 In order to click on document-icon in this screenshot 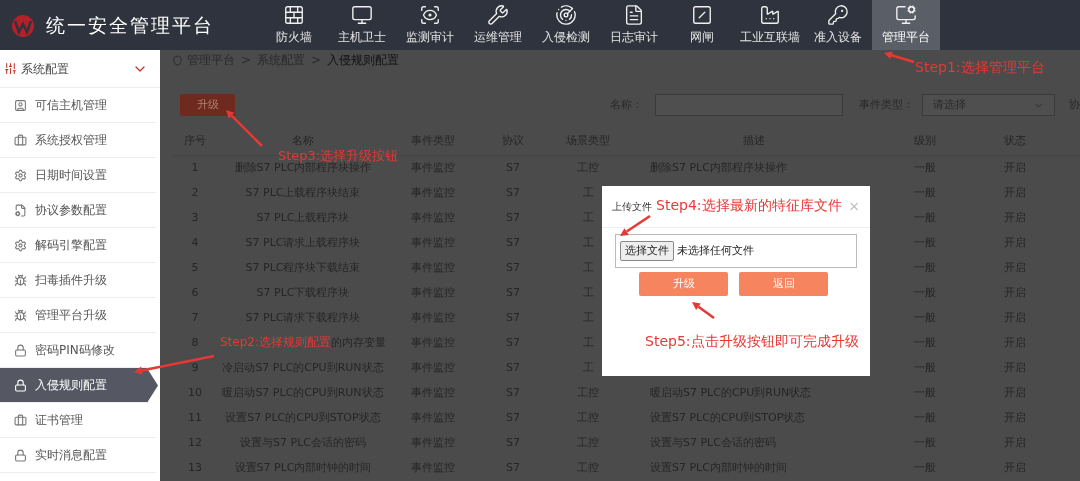, I will do `click(634, 15)`.